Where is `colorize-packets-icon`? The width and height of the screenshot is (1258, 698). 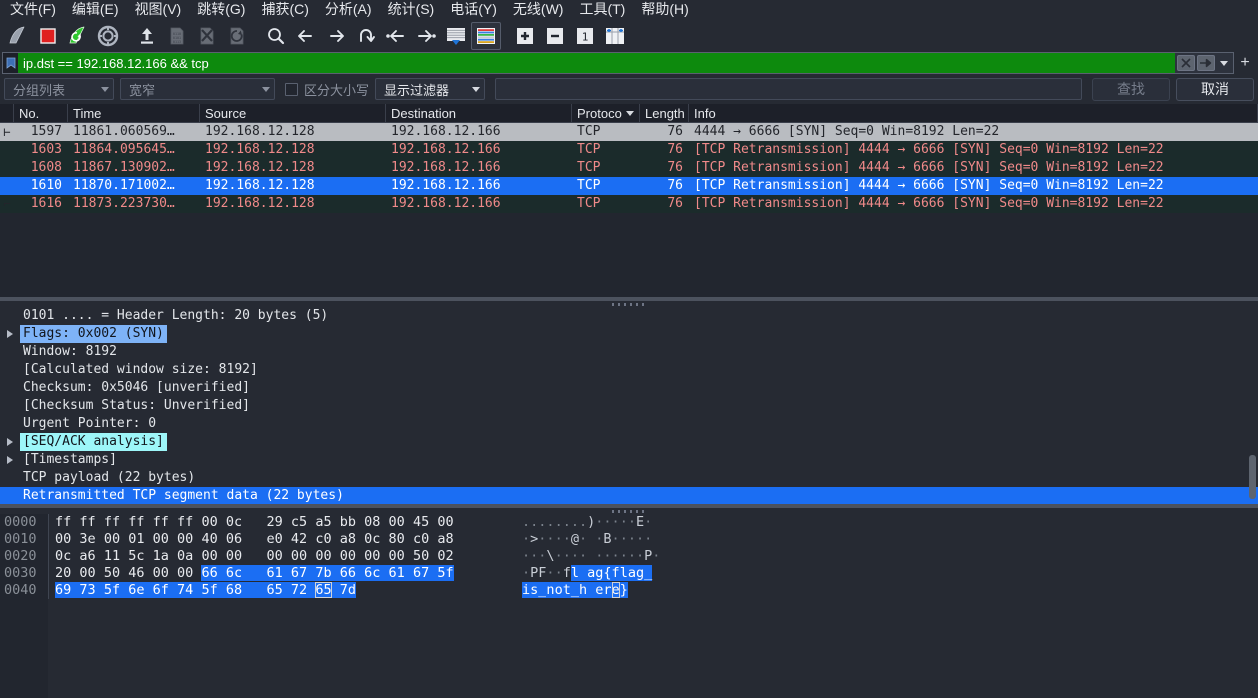
colorize-packets-icon is located at coordinates (486, 36).